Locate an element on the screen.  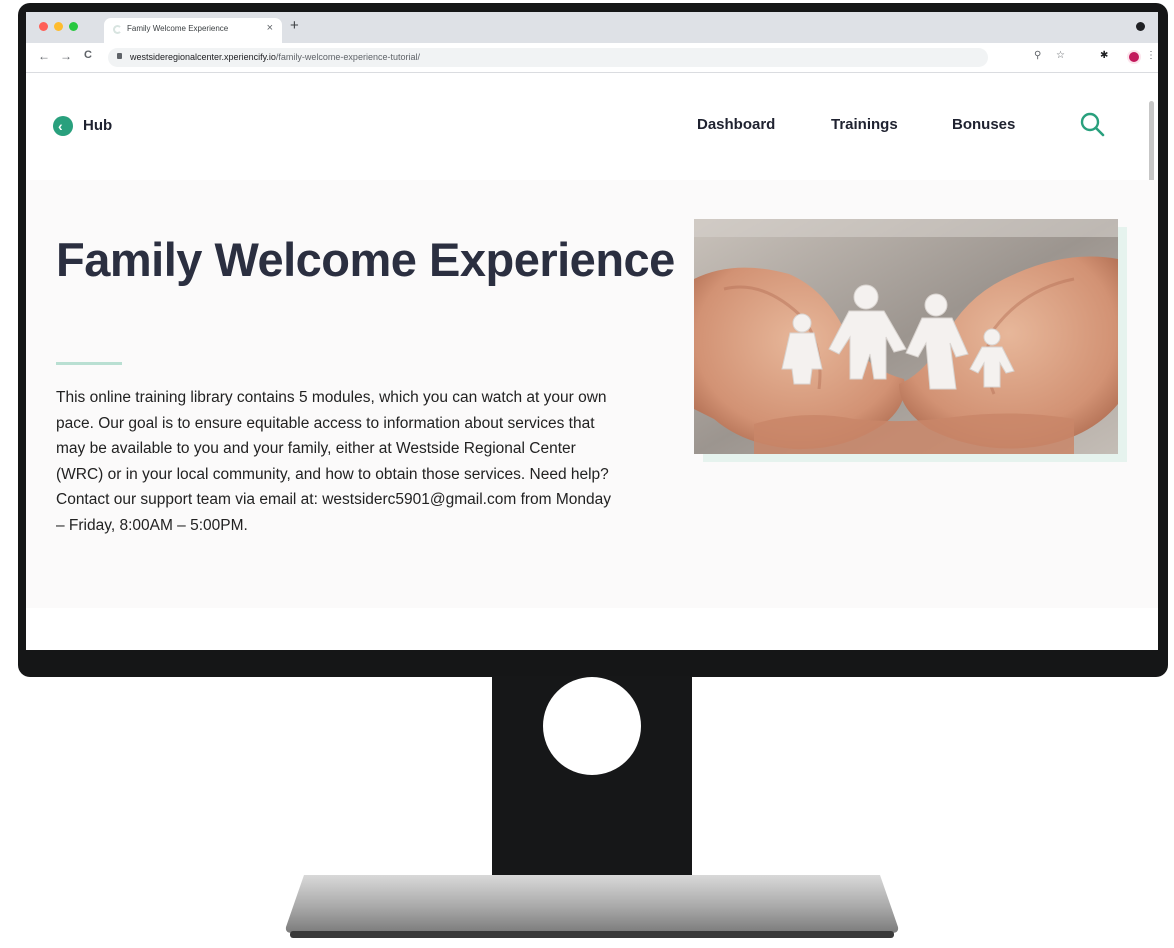
monitor-stand-base is located at coordinates (592, 906).